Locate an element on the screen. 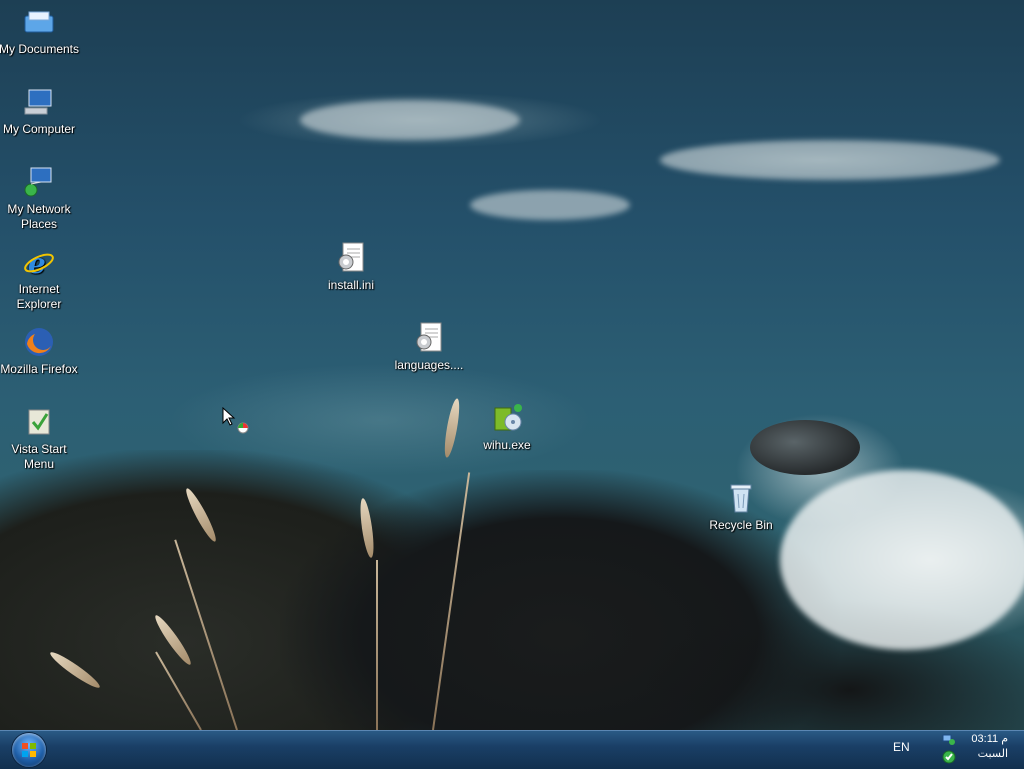 The image size is (1024, 772). desktop-icon-wihu-exe: wihu.exe is located at coordinates (507, 427).